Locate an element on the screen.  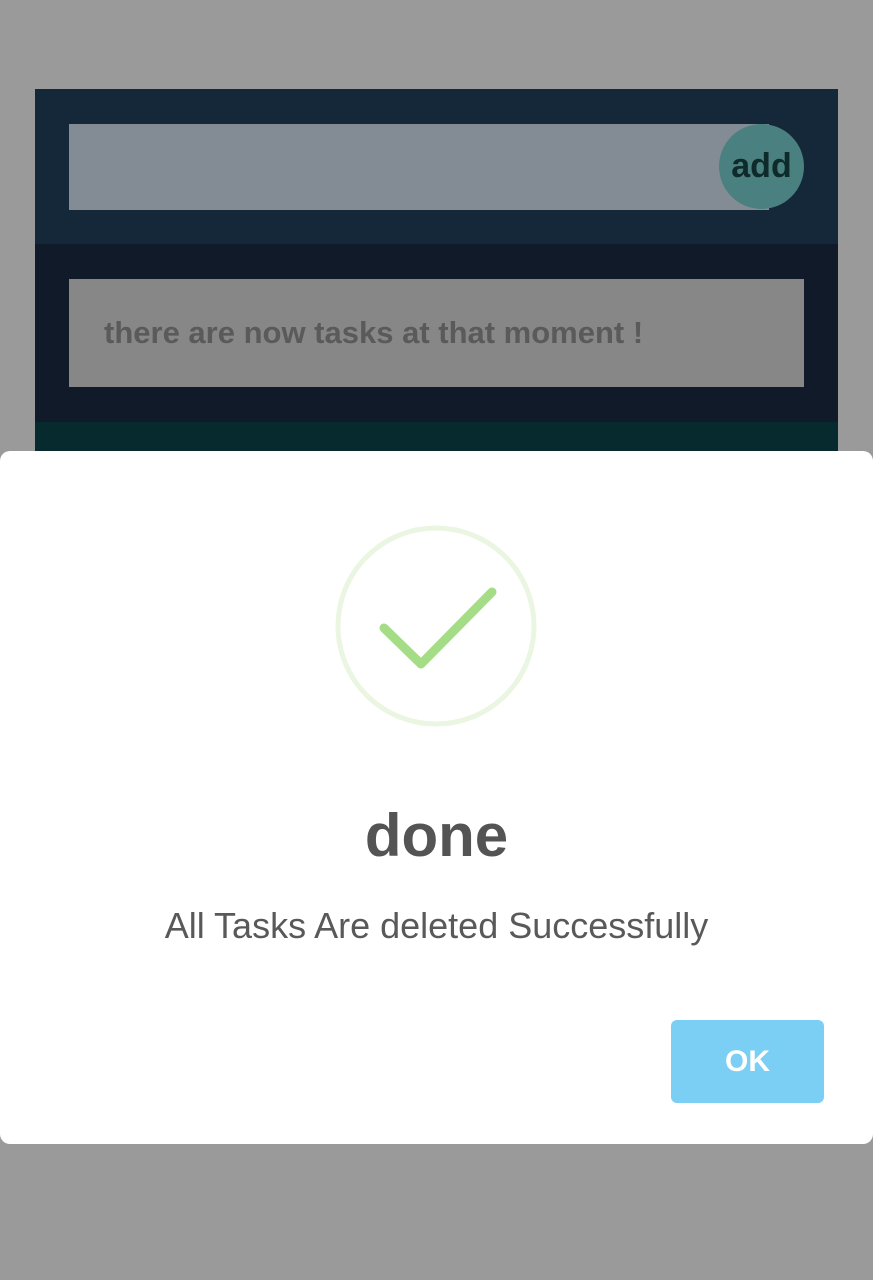
empty-tasks-message: there are now tasks at that moment ! is located at coordinates (436, 333).